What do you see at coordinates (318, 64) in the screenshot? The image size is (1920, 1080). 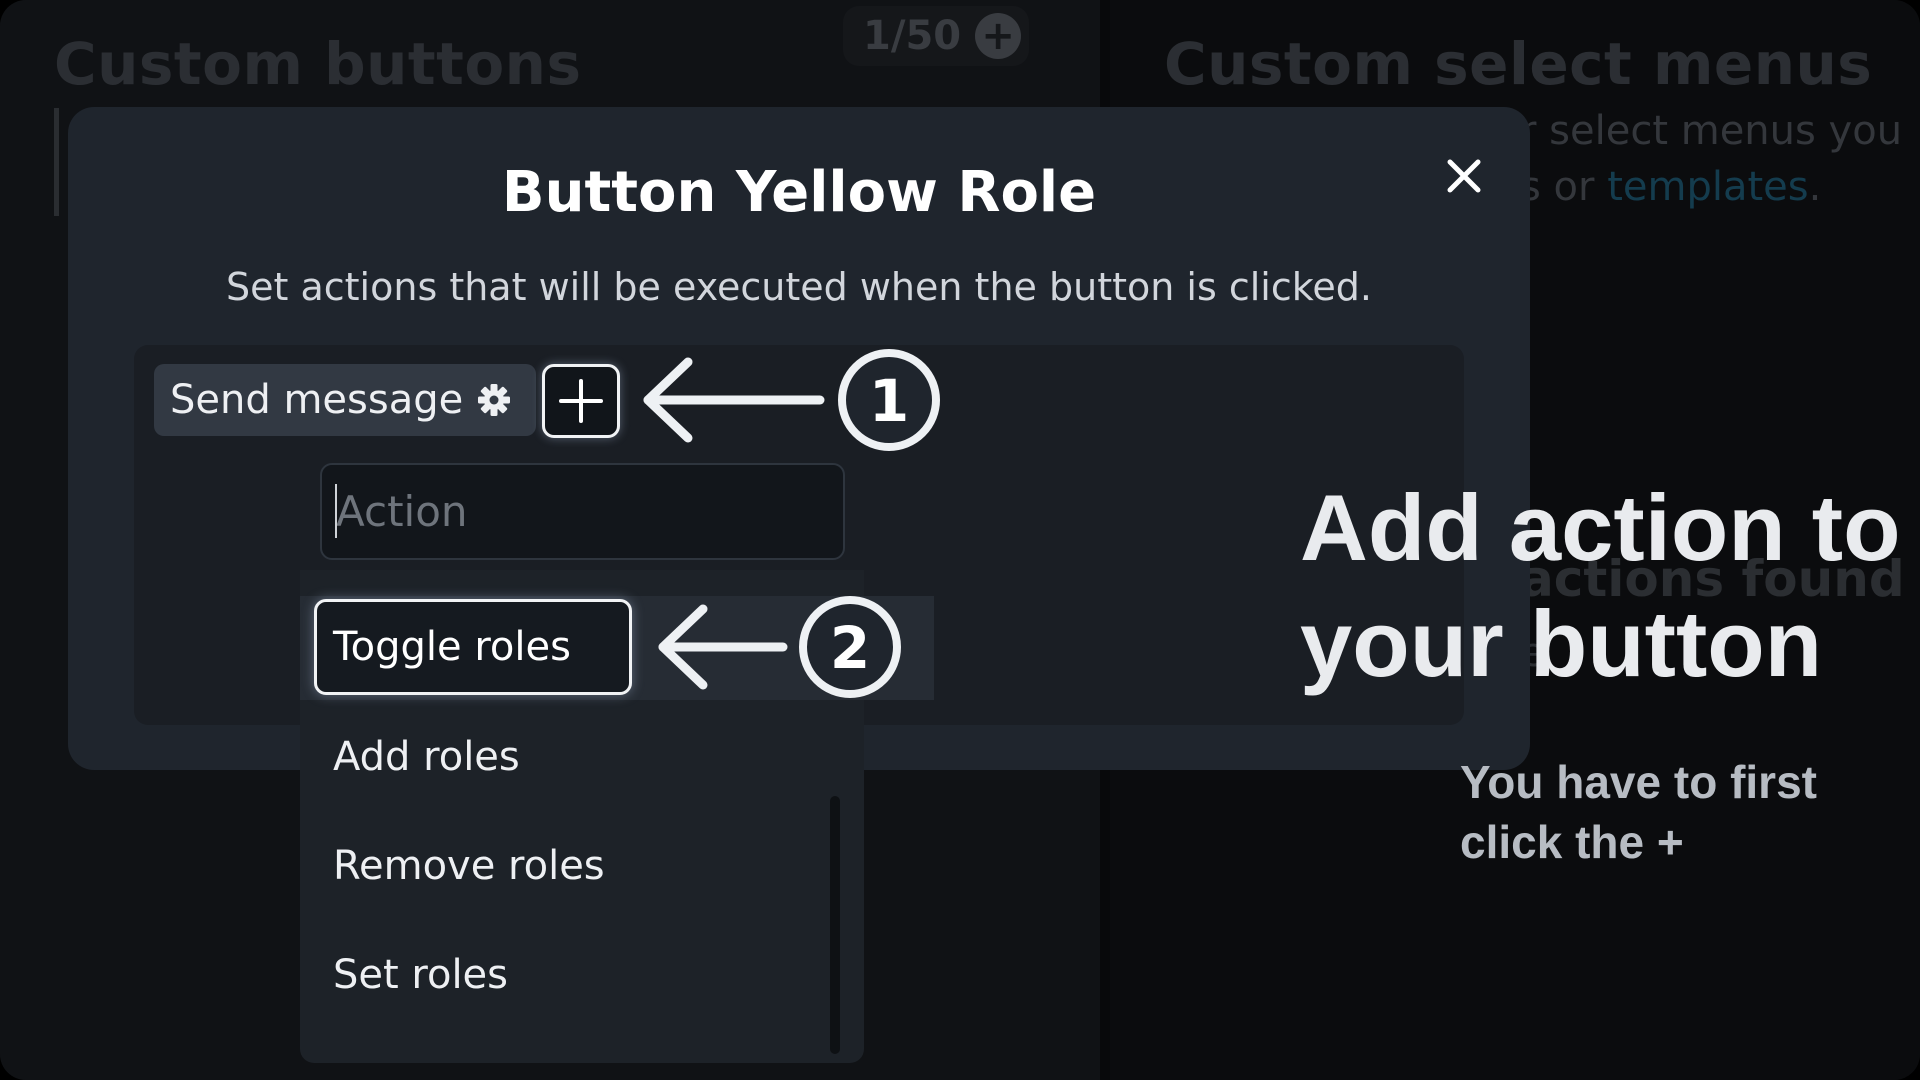 I see `custom-buttons-title: Custom buttons` at bounding box center [318, 64].